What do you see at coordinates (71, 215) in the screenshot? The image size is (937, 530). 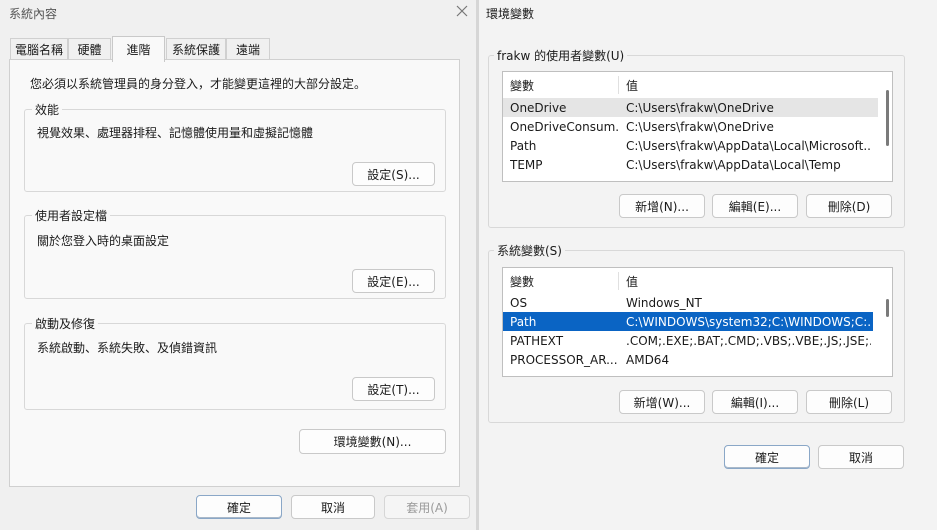 I see `user-profiles-title: 使用者設定檔` at bounding box center [71, 215].